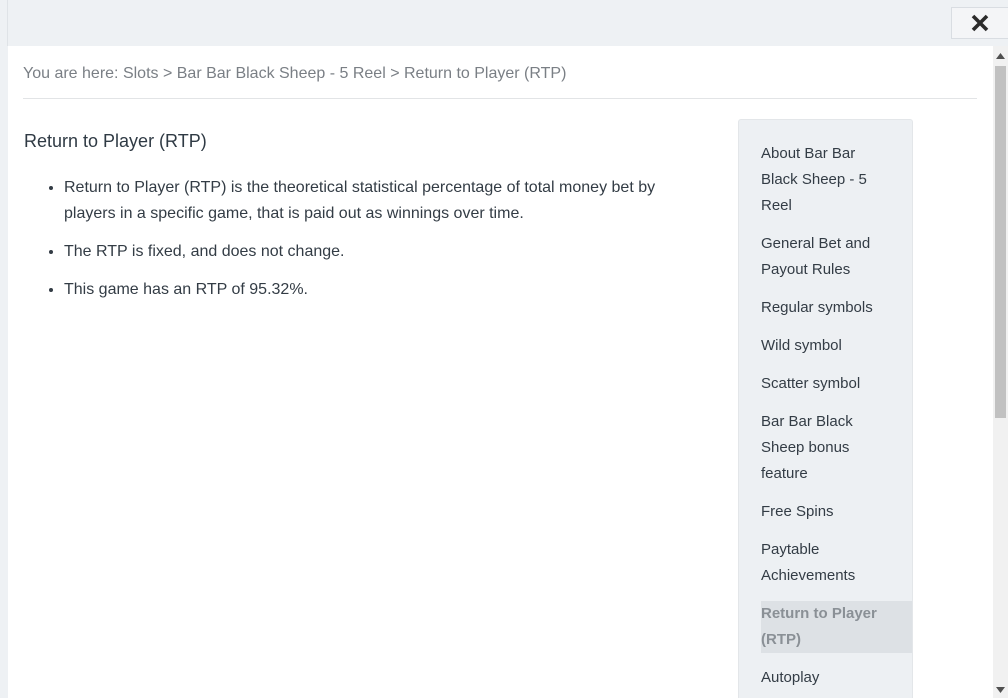  I want to click on list-item: The RTP is fixed, and does not change., so click(364, 252).